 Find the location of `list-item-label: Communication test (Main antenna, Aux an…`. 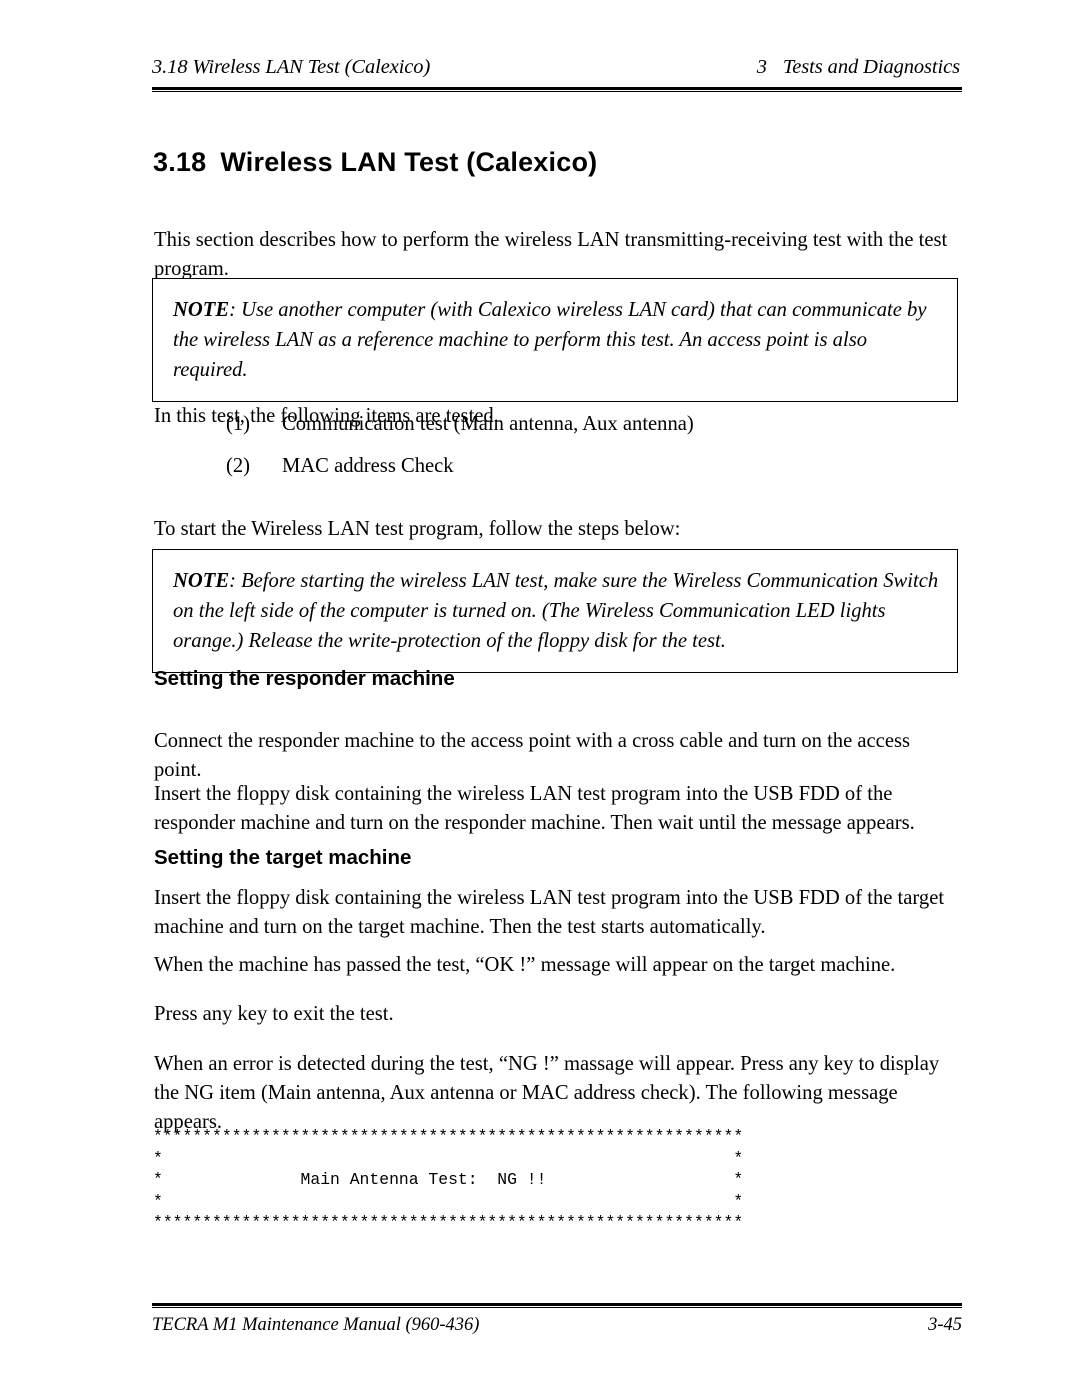

list-item-label: Communication test (Main antenna, Aux an… is located at coordinates (488, 424).